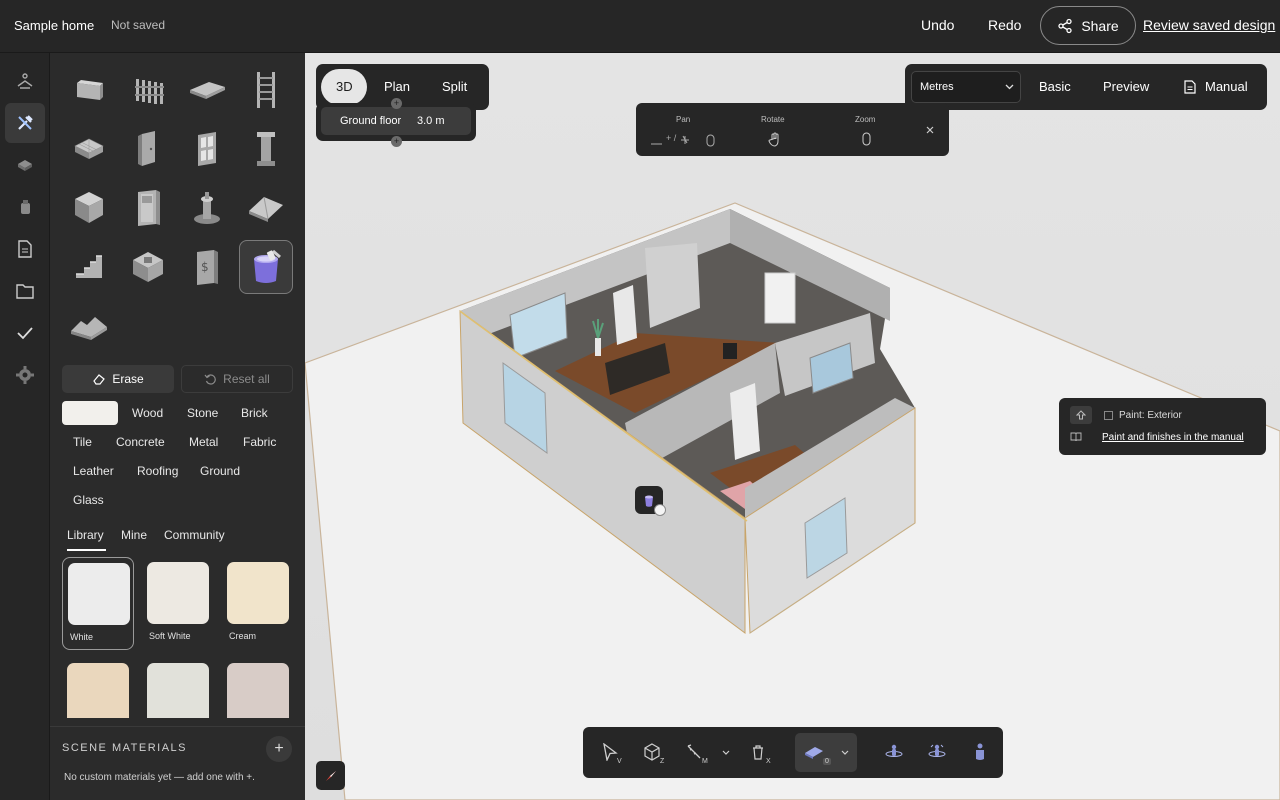 The height and width of the screenshot is (800, 1280). I want to click on elevator-tool: $, so click(207, 267).